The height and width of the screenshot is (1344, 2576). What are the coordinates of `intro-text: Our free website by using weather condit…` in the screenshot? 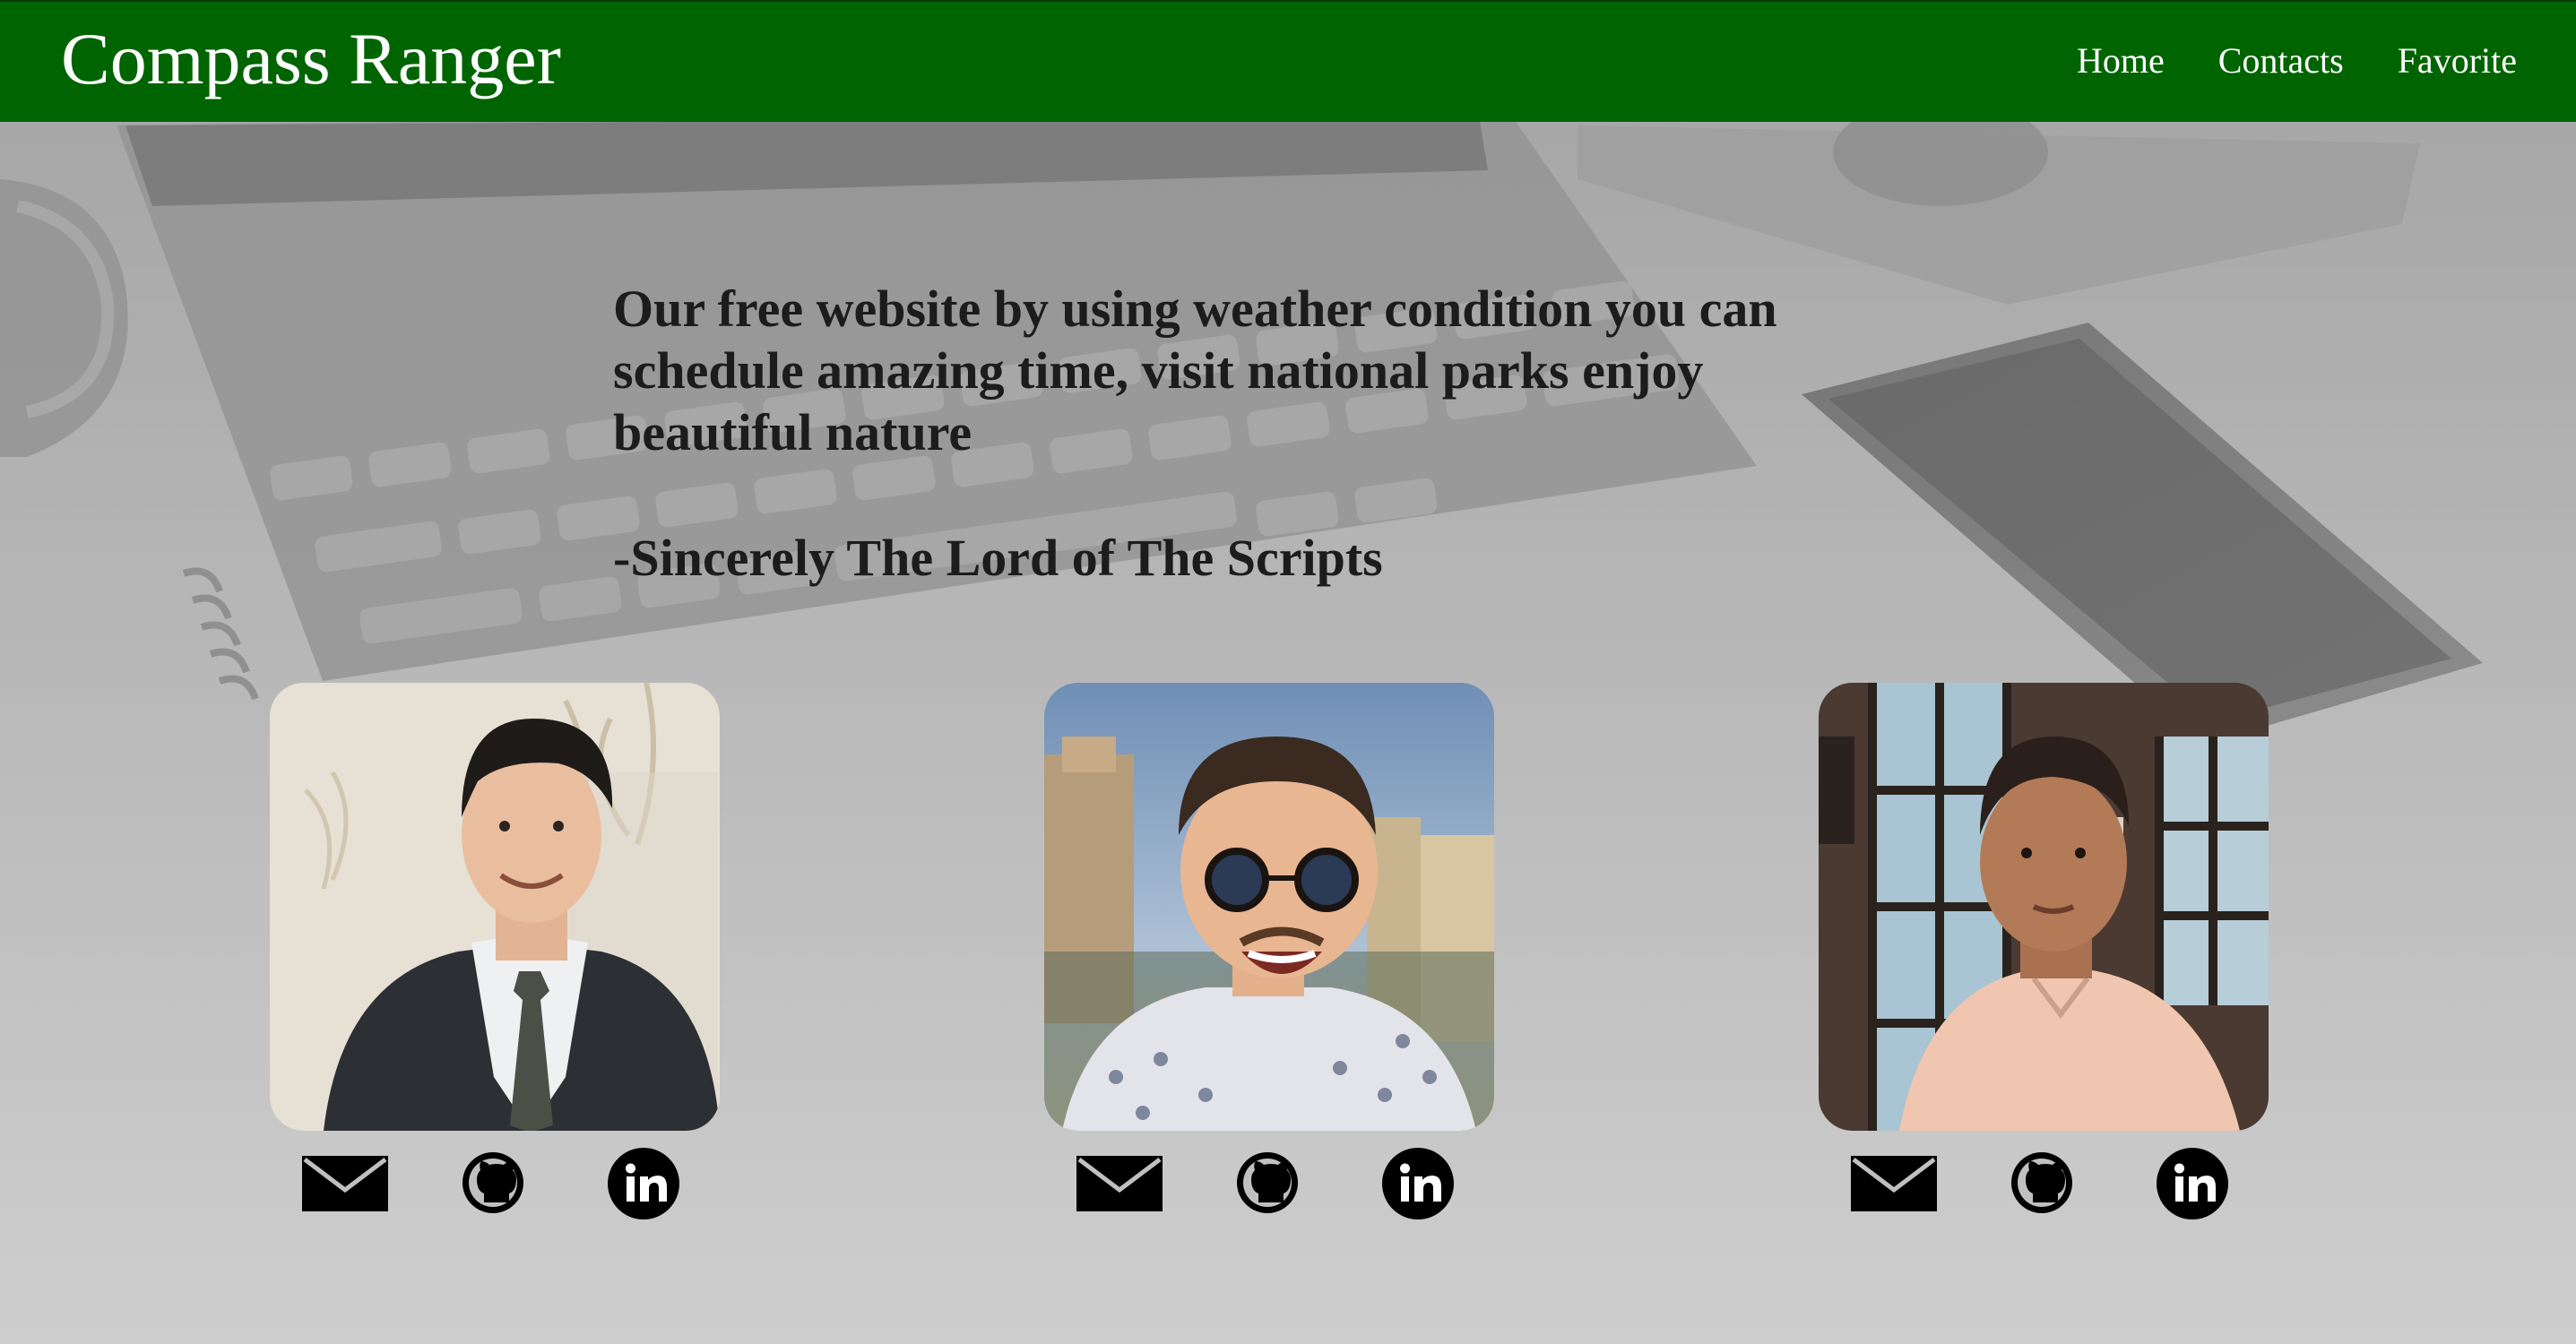 It's located at (1195, 370).